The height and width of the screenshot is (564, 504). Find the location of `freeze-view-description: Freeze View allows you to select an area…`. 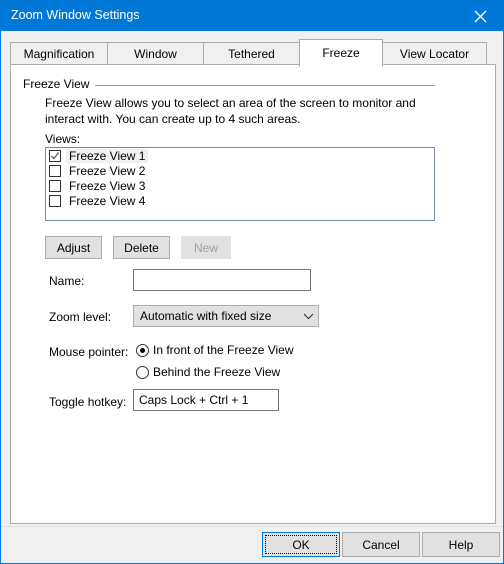

freeze-view-description: Freeze View allows you to select an area… is located at coordinates (230, 111).